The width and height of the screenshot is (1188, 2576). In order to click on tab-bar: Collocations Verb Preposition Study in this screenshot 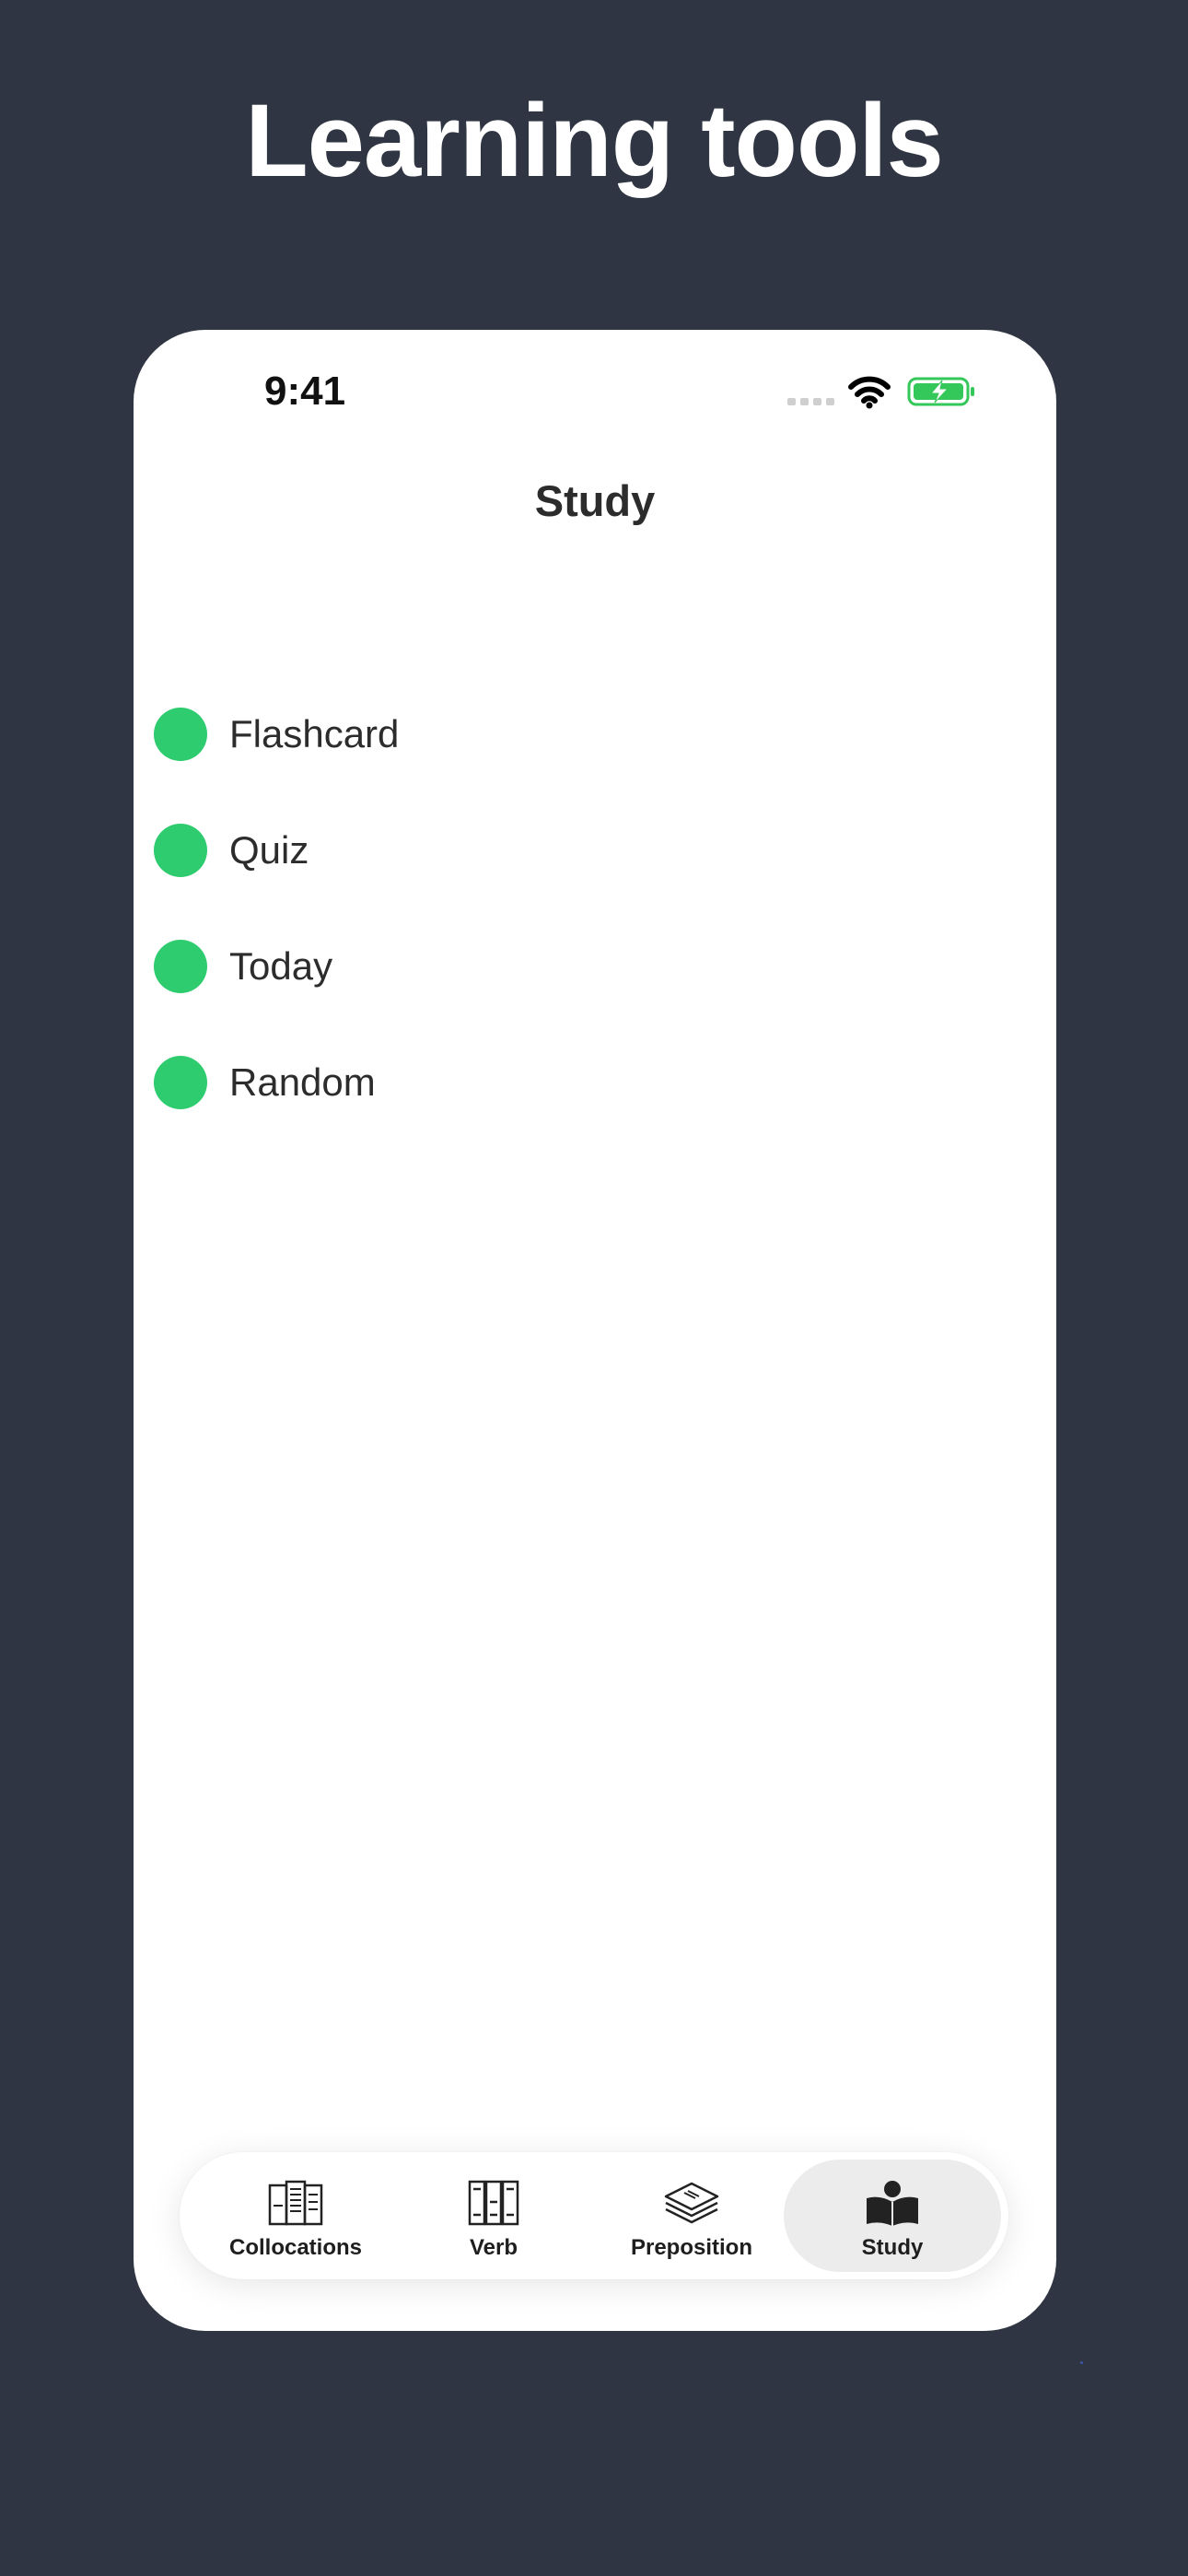, I will do `click(594, 2215)`.